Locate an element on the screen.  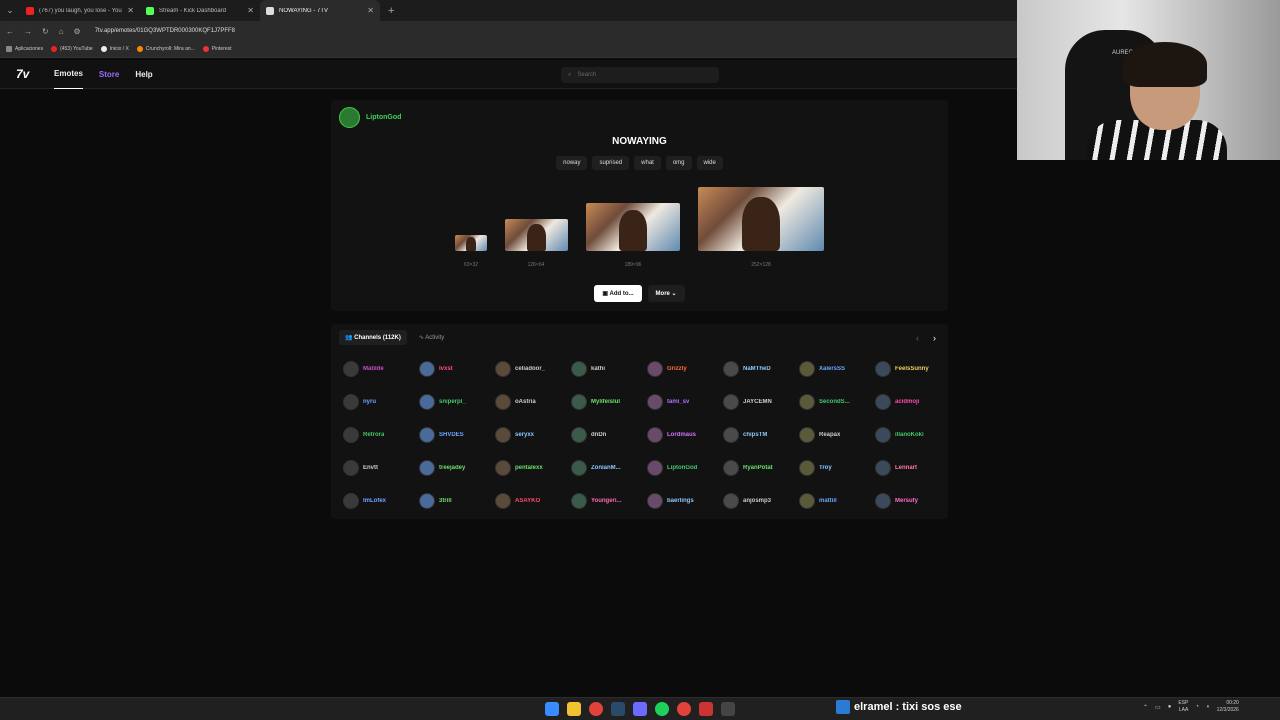
channel-item: RyanPotat is located at coordinates (761, 468).